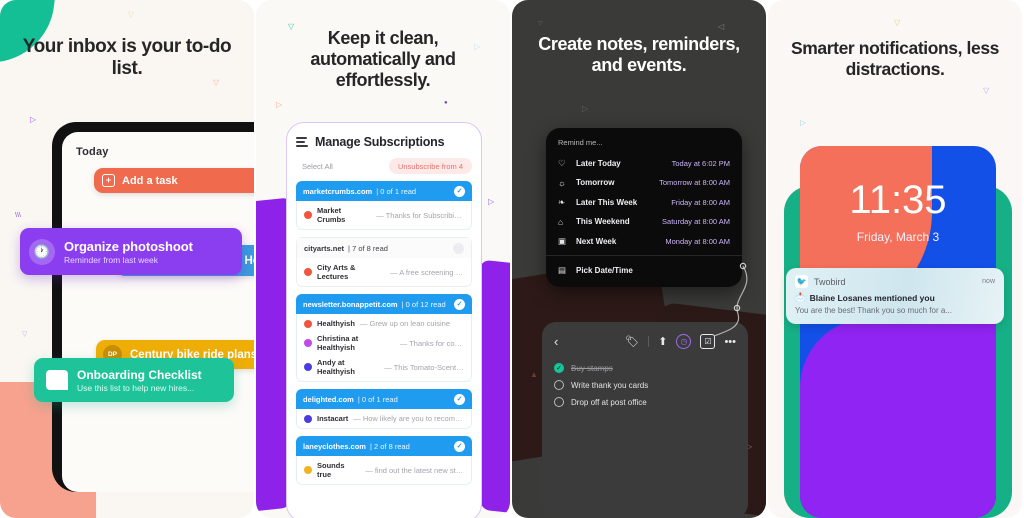 The height and width of the screenshot is (518, 1024). What do you see at coordinates (336, 367) in the screenshot?
I see `mail-sender: Andy at Healthyish` at bounding box center [336, 367].